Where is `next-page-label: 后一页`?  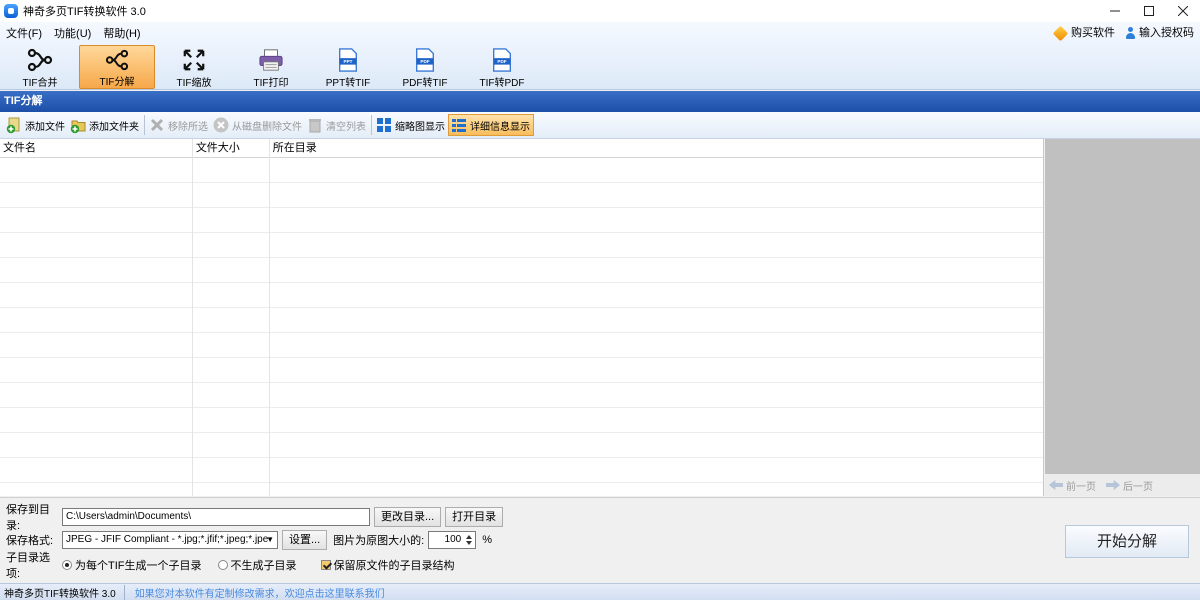 next-page-label: 后一页 is located at coordinates (1138, 487).